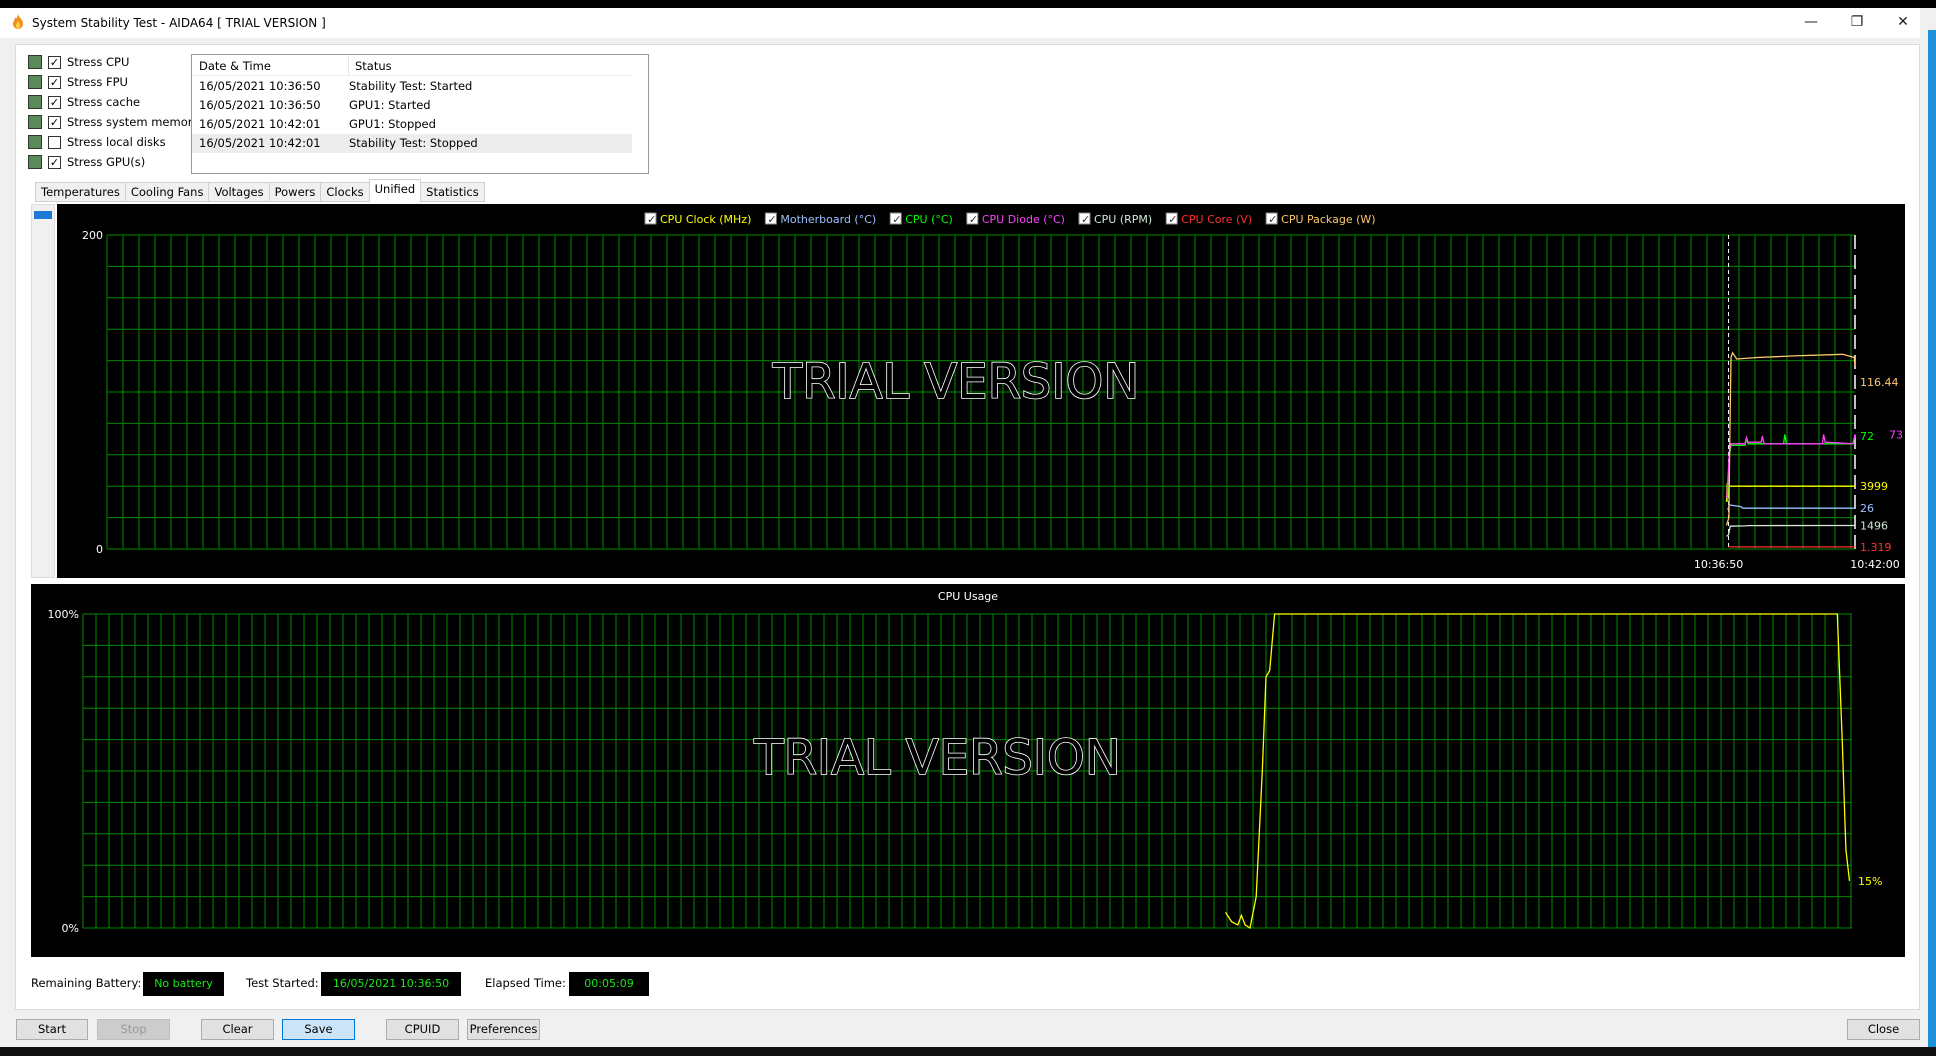 The image size is (1936, 1056). What do you see at coordinates (1123, 219) in the screenshot?
I see `legend-label: CPU (RPM)` at bounding box center [1123, 219].